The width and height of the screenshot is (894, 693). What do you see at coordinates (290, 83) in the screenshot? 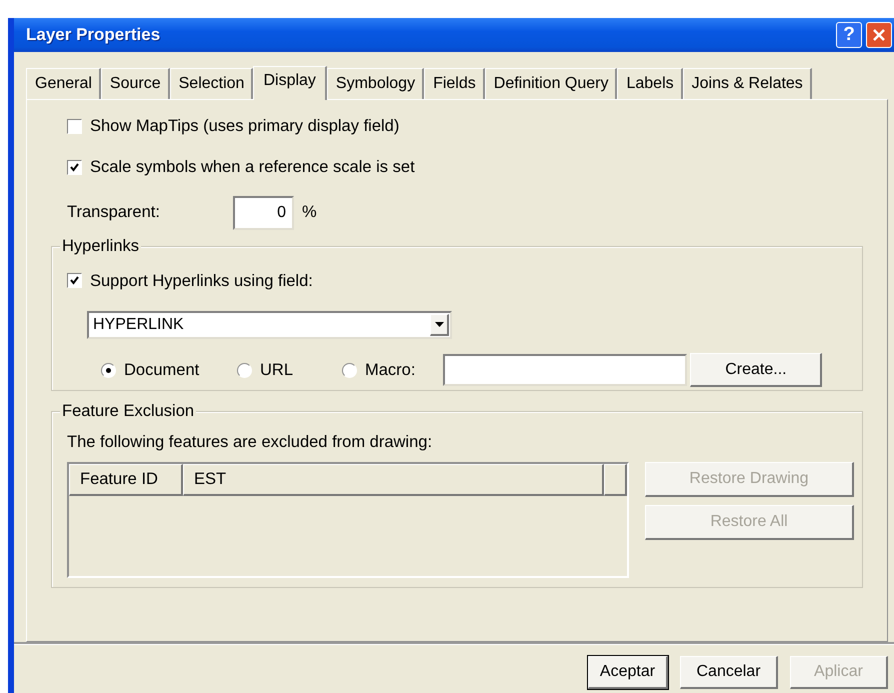
I see `tab: Display` at bounding box center [290, 83].